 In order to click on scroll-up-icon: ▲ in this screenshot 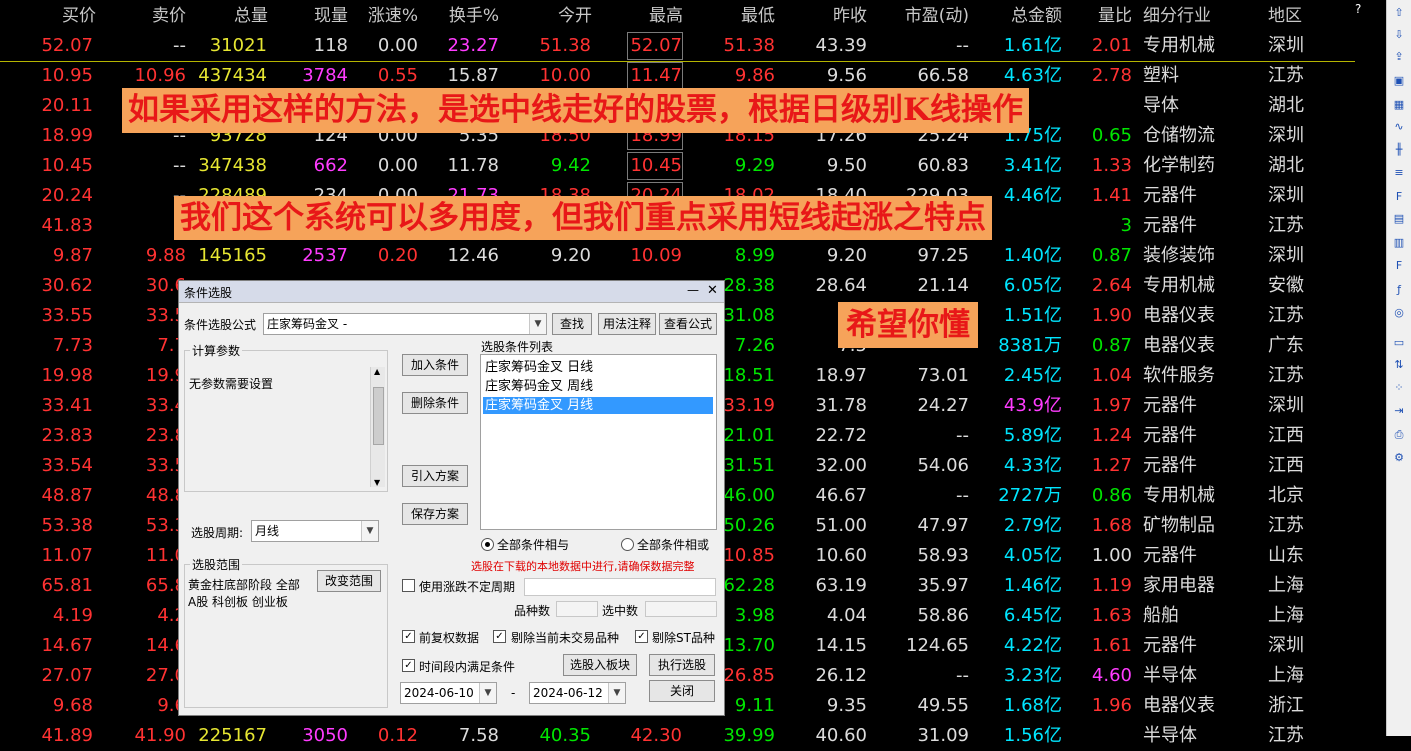, I will do `click(377, 371)`.